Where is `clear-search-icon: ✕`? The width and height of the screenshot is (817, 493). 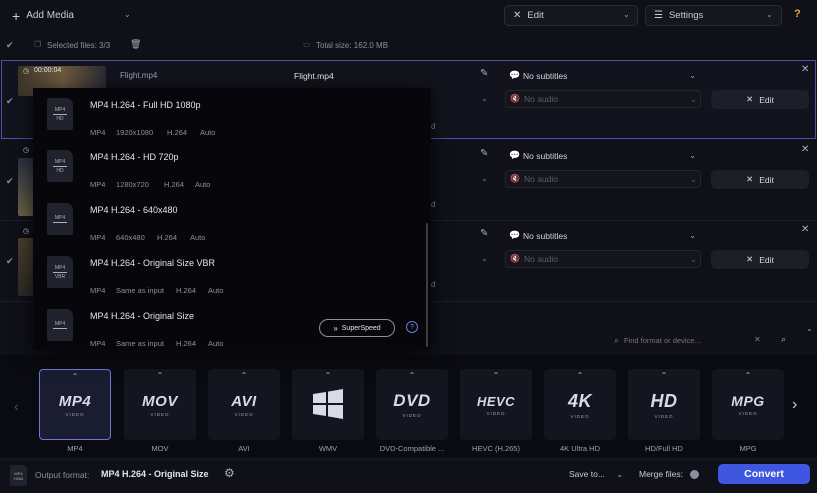
clear-search-icon: ✕ is located at coordinates (757, 339).